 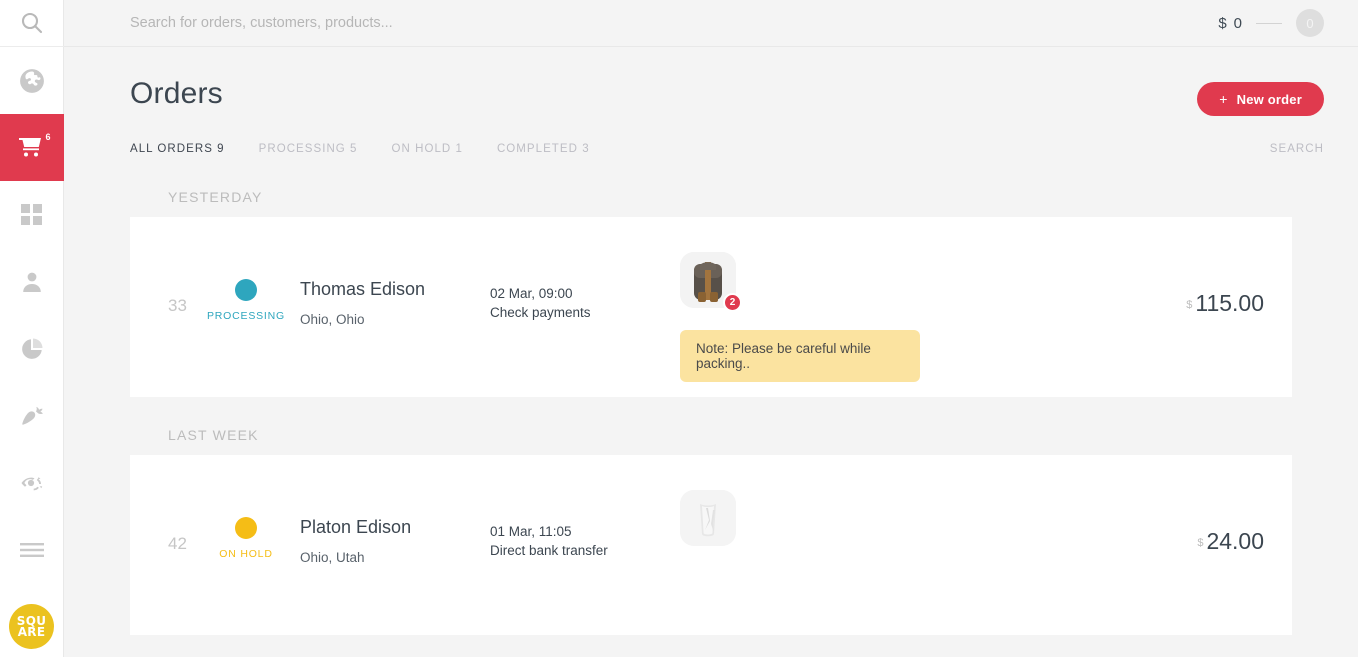 I want to click on price-value: 24.00, so click(x=1235, y=541).